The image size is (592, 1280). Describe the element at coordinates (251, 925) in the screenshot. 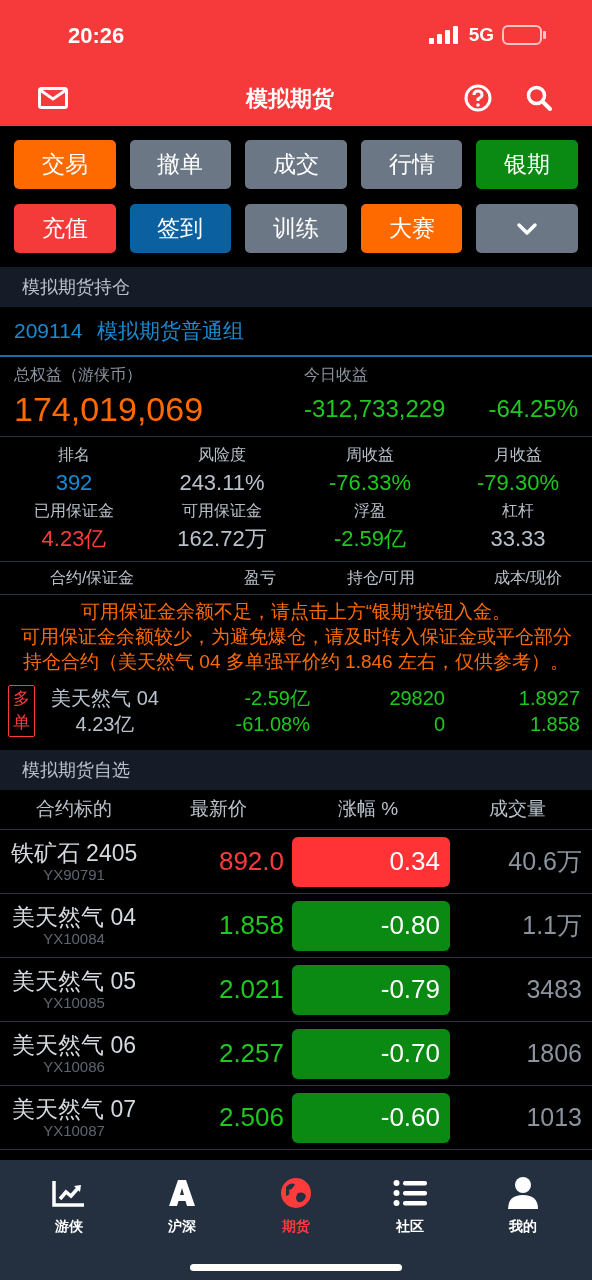

I see `latest-price: 1.858` at that location.